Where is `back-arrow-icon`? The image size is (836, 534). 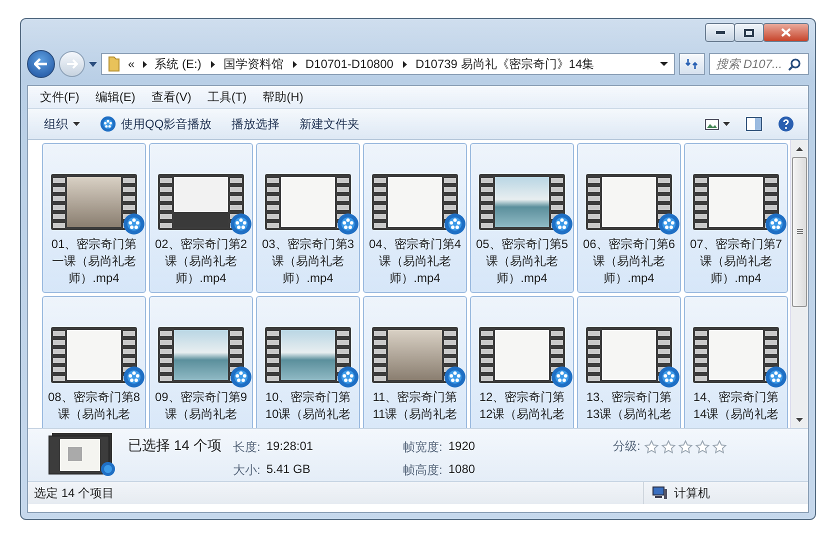 back-arrow-icon is located at coordinates (41, 64).